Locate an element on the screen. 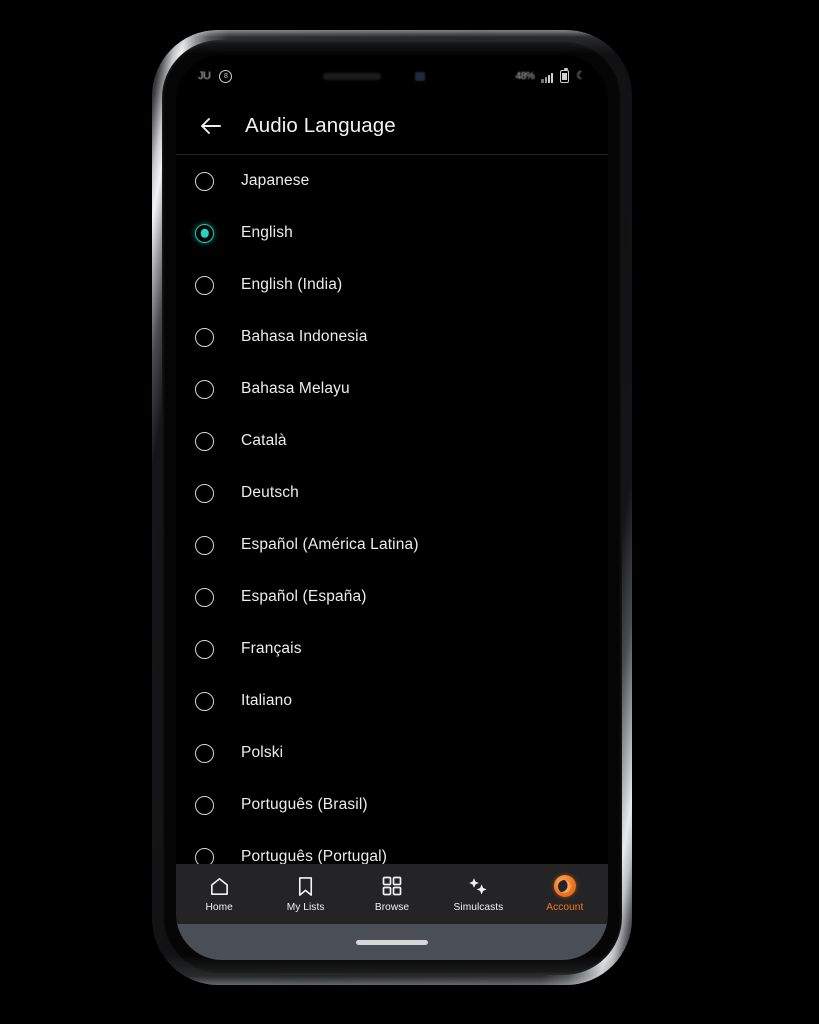 This screenshot has width=819, height=1024. status-bar-left: JU 8 is located at coordinates (215, 76).